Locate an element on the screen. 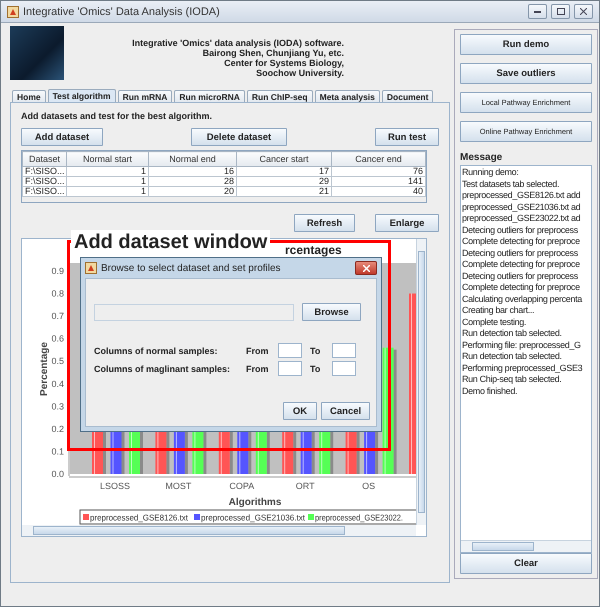  field-label: Columns of maglinant samples: is located at coordinates (163, 369).